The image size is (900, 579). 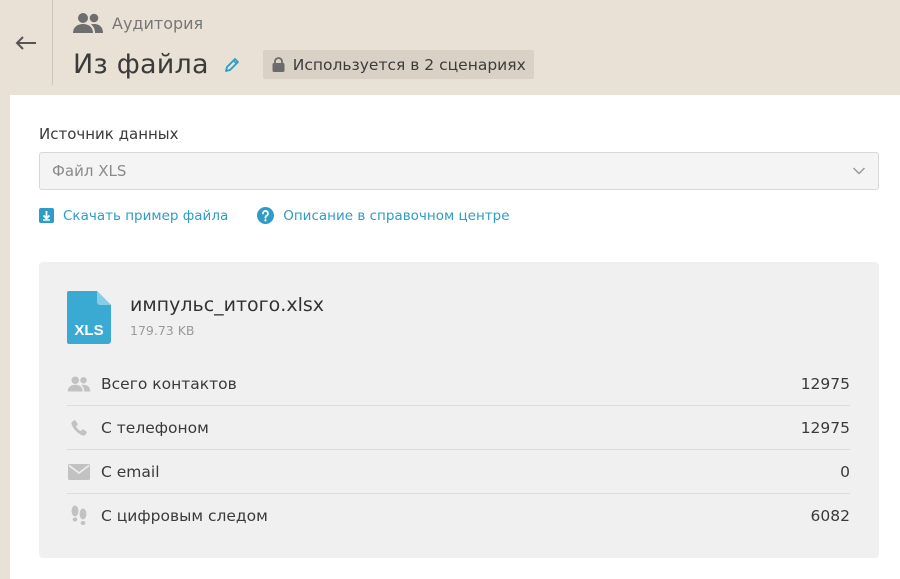 I want to click on arrow-left-icon, so click(x=25, y=42).